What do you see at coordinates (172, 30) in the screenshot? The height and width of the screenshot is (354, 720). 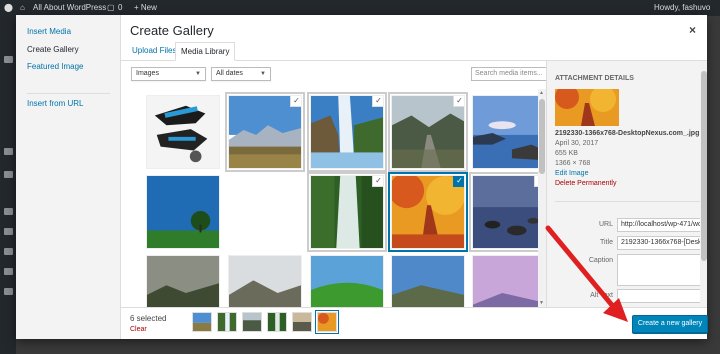 I see `modal-title: Create Gallery` at bounding box center [172, 30].